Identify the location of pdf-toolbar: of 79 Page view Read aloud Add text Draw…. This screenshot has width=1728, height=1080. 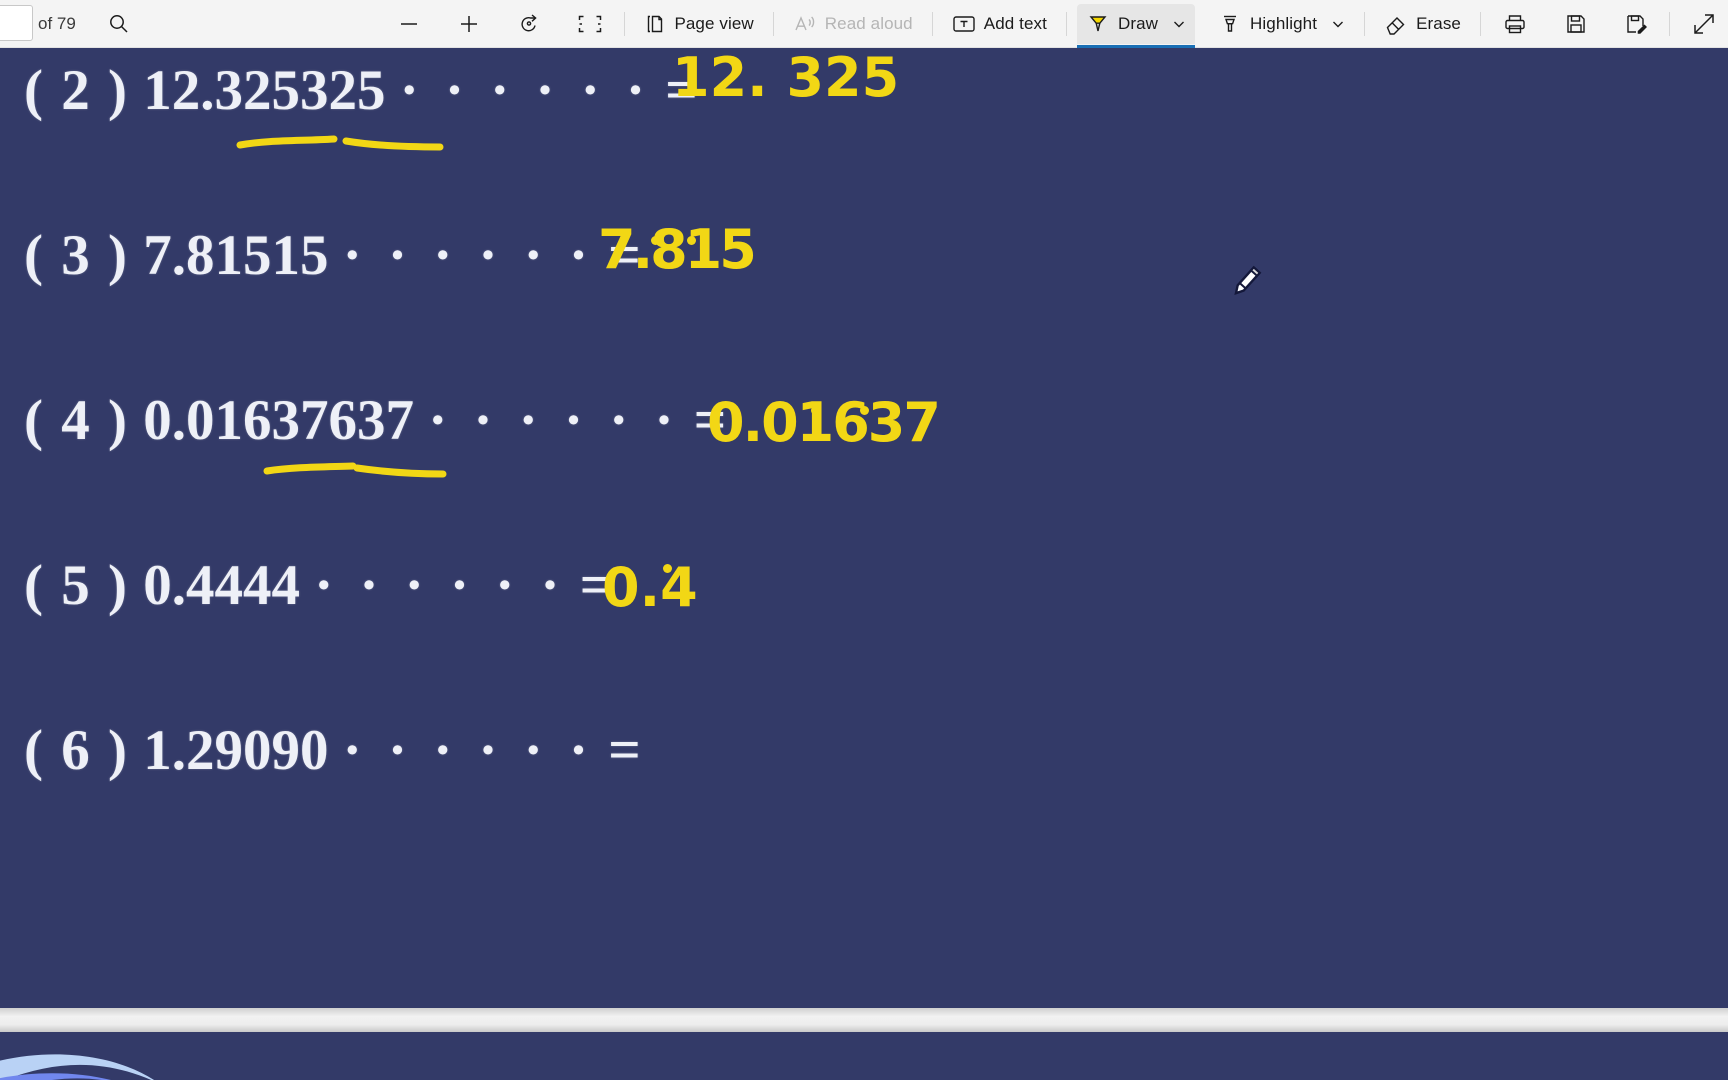
(864, 24).